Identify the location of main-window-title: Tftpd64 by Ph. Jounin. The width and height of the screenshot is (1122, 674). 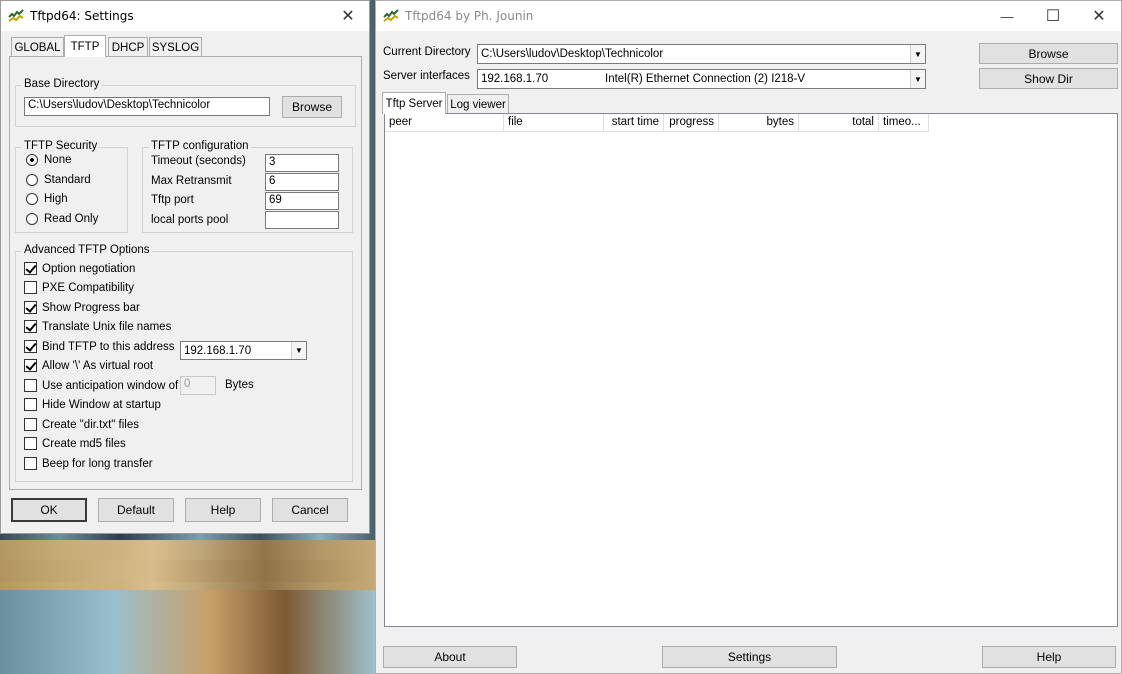
(469, 16).